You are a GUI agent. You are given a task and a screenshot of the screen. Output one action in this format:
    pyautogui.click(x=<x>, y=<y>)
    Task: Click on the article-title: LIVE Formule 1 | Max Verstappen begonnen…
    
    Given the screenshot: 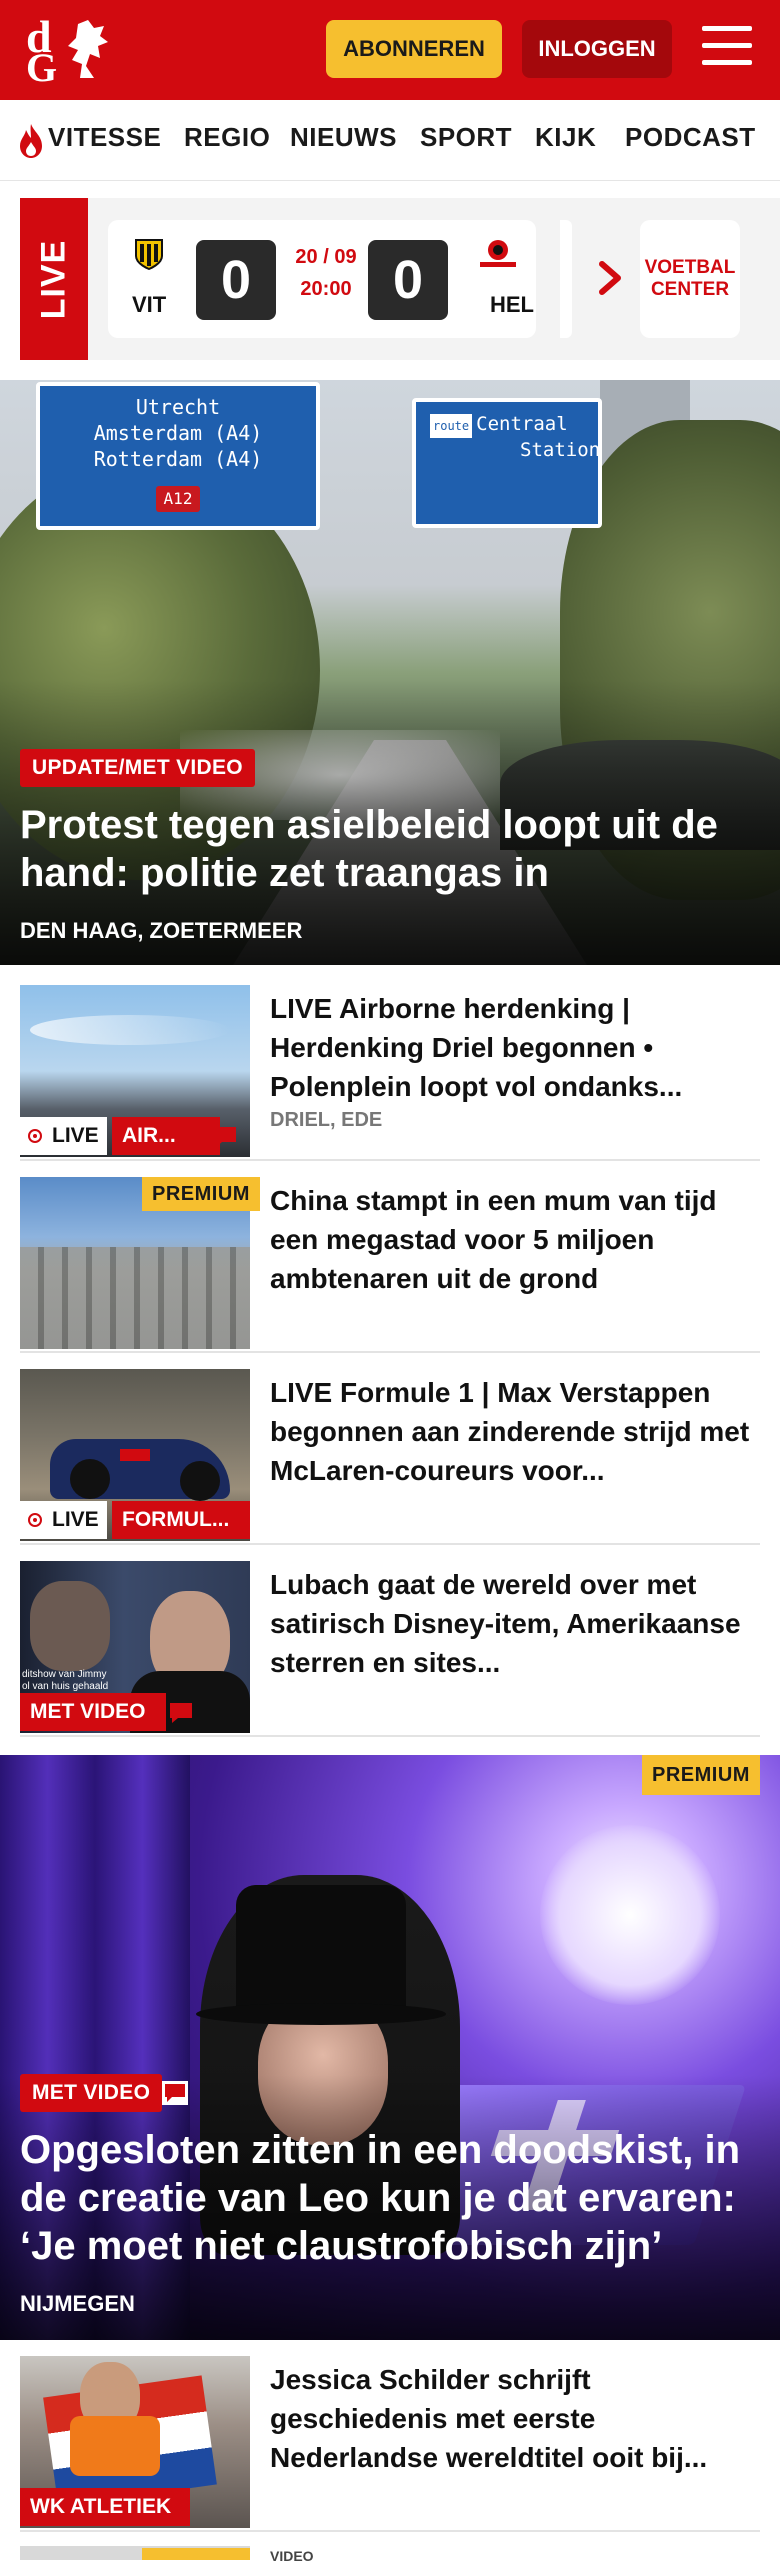 What is the action you would take?
    pyautogui.click(x=515, y=1431)
    